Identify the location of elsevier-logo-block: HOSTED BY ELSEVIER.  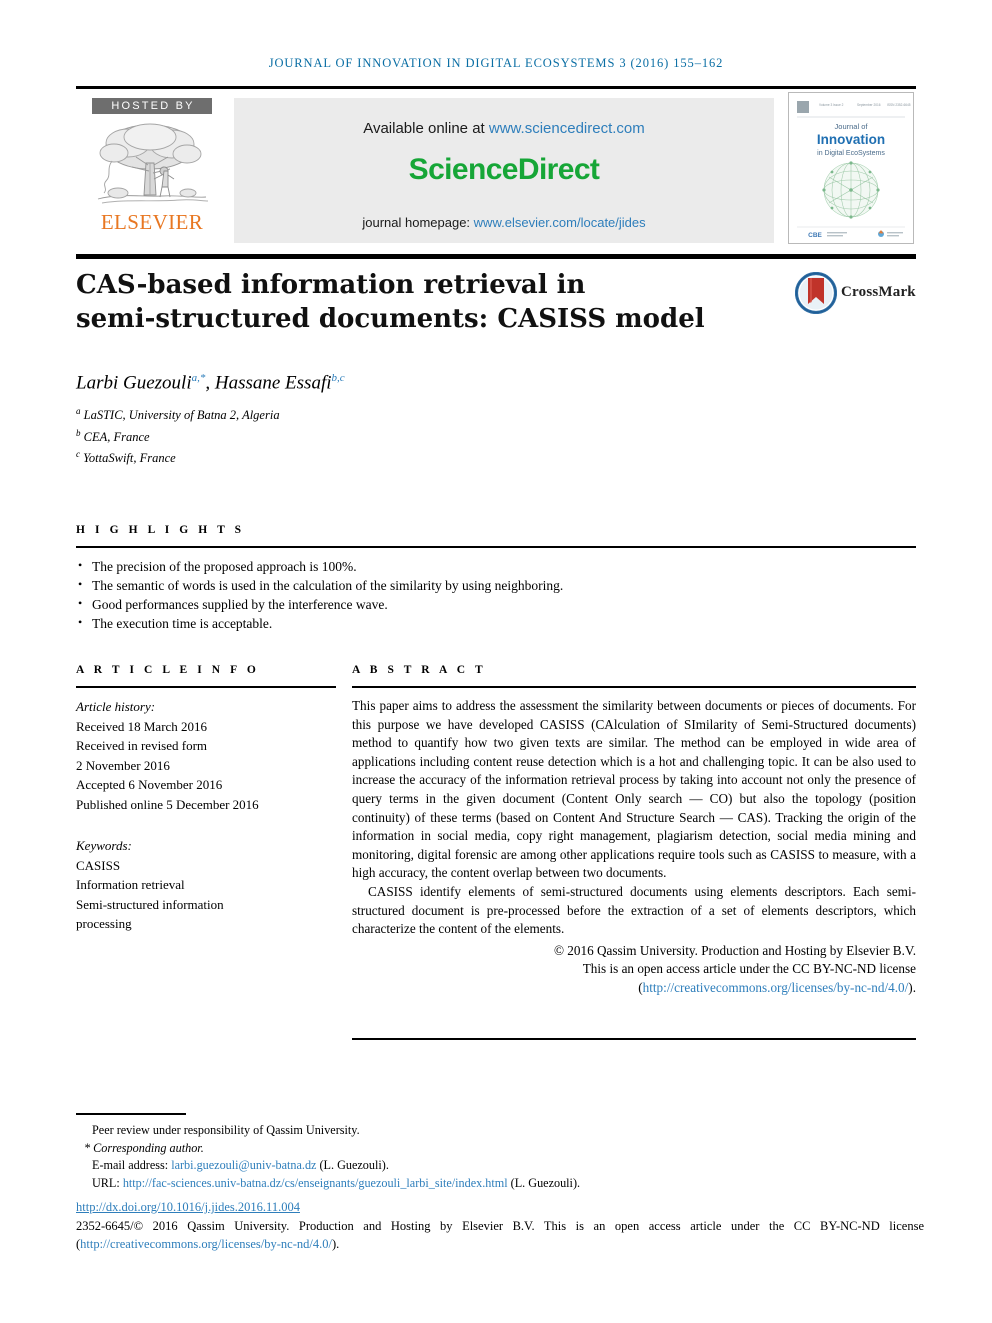
(152, 171).